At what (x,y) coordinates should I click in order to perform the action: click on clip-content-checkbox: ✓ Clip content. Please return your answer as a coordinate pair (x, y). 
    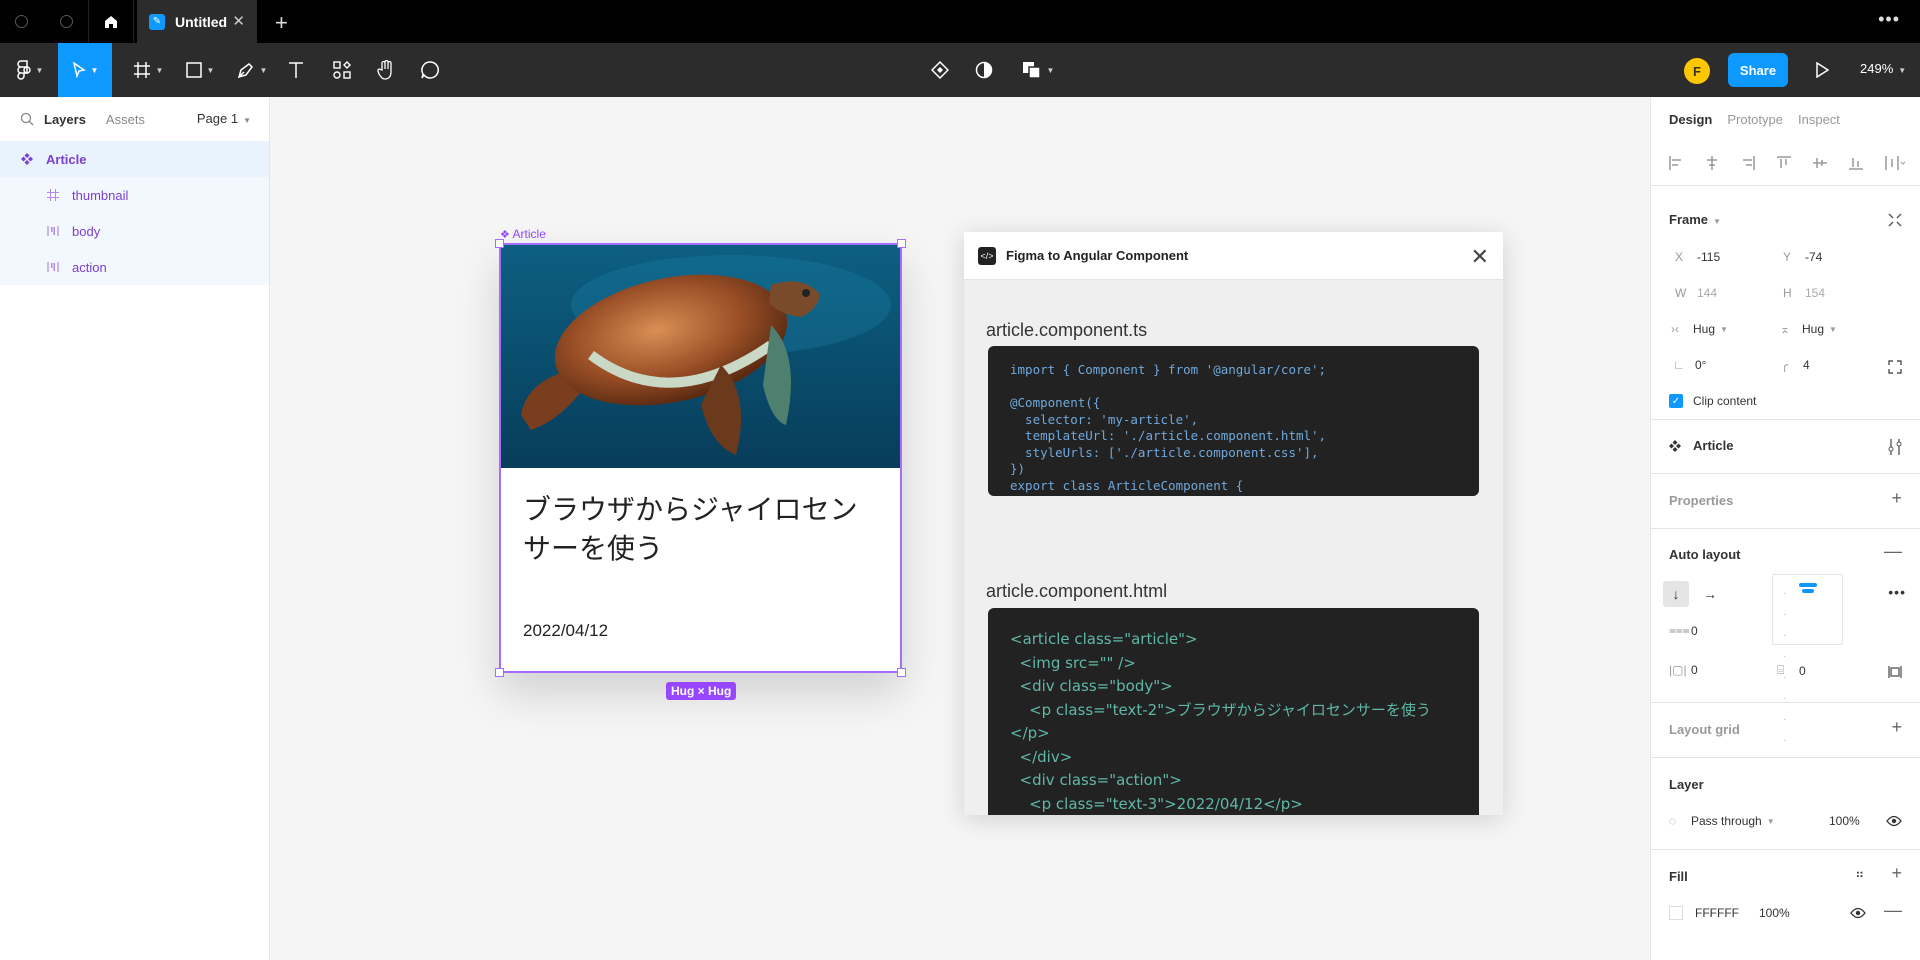
    Looking at the image, I should click on (1712, 401).